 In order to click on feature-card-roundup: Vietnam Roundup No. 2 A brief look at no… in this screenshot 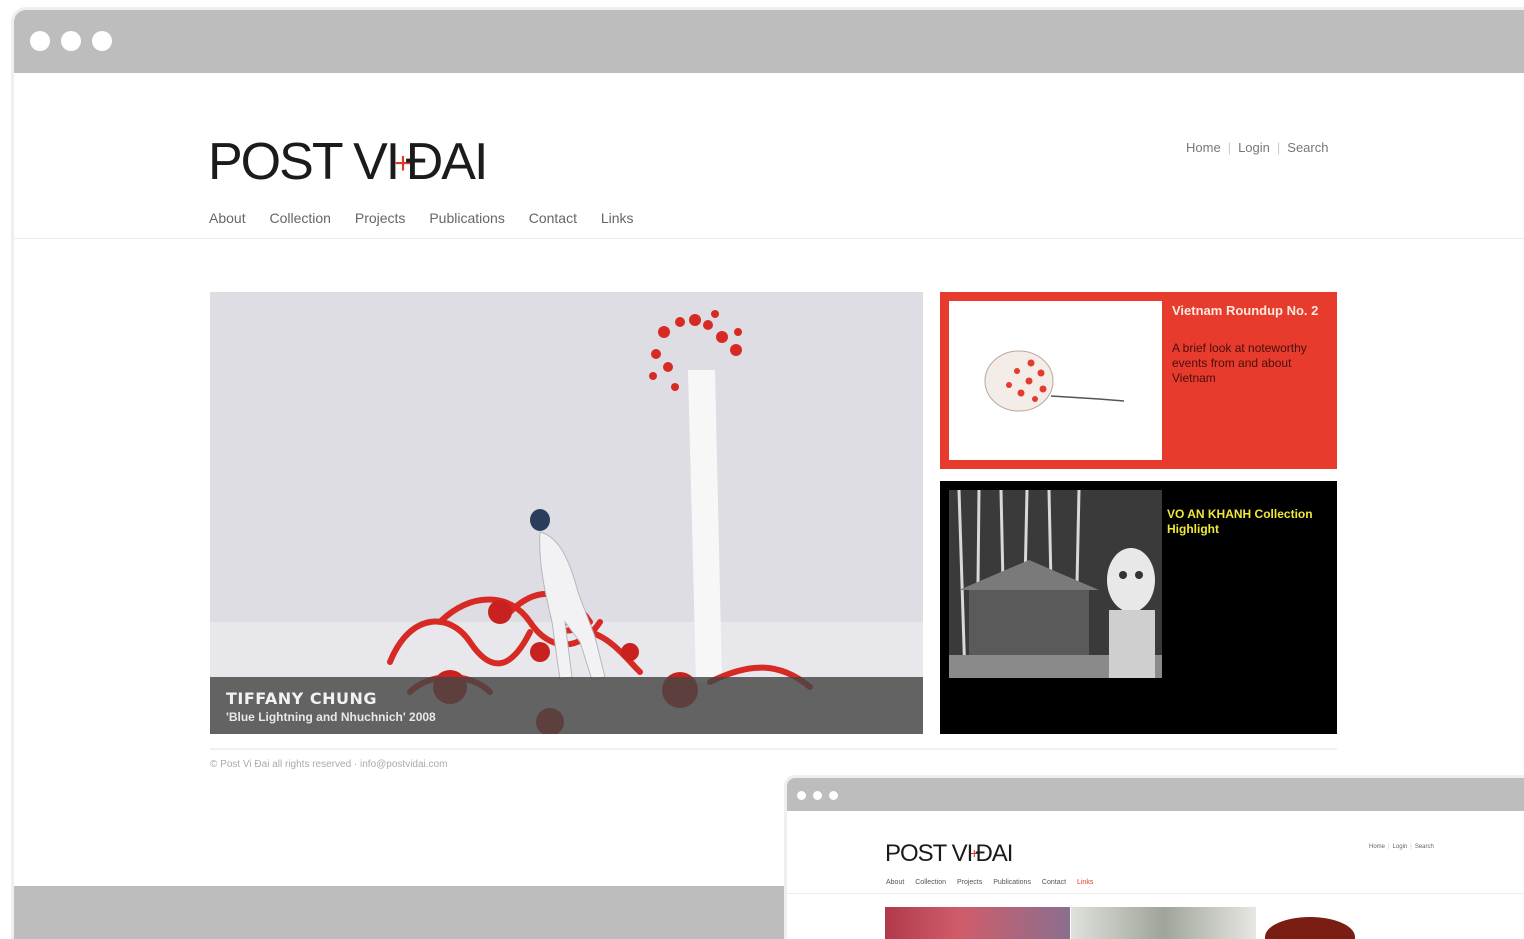, I will do `click(1138, 380)`.